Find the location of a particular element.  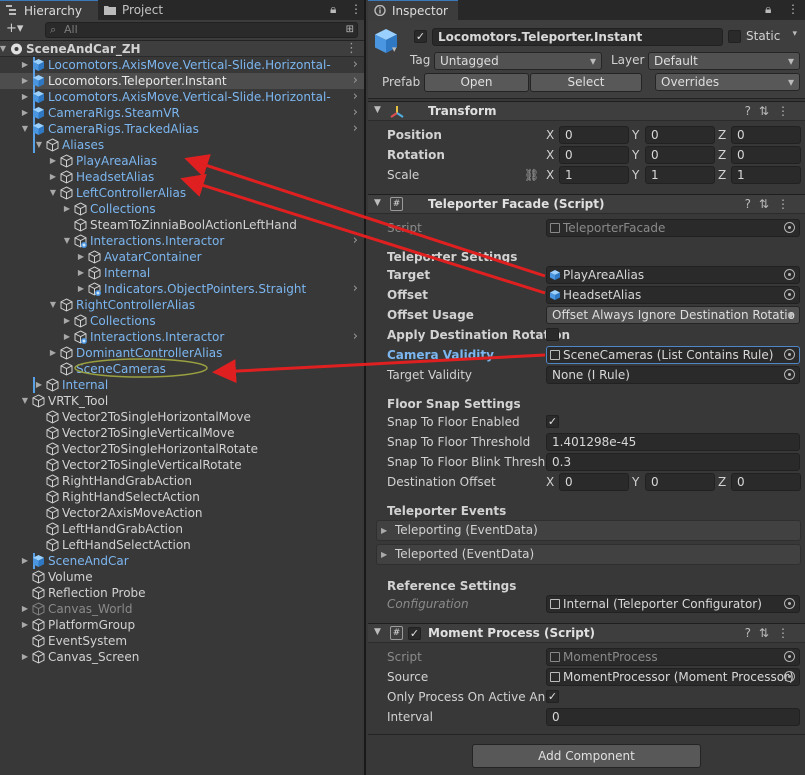

hierarchy-row: ▶ Indicators.ObjectPointers.Straight › is located at coordinates (182, 289).